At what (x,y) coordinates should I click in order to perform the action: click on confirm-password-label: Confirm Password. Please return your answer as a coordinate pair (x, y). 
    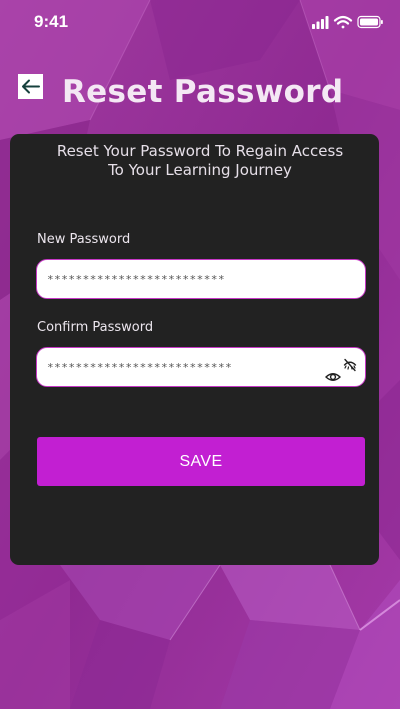
    Looking at the image, I should click on (95, 327).